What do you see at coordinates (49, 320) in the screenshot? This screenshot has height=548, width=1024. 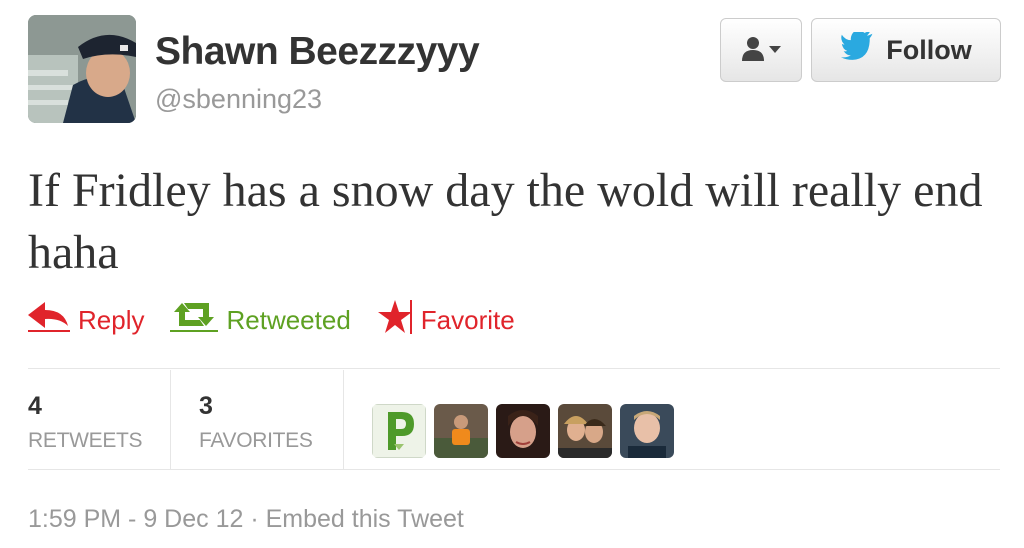 I see `reply-arrow-icon` at bounding box center [49, 320].